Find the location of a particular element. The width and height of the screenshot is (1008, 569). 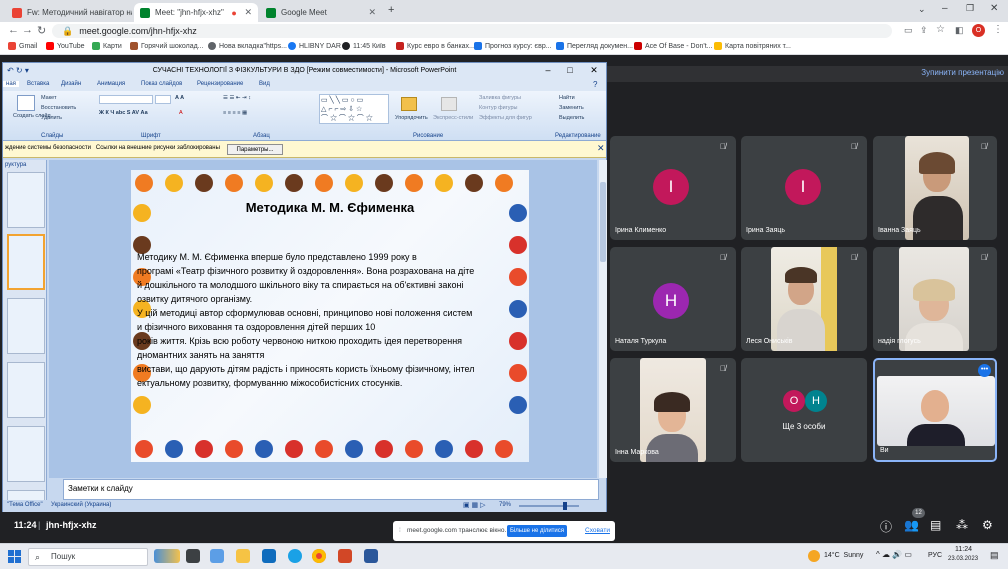

font-grow-icon: A A is located at coordinates (179, 98).